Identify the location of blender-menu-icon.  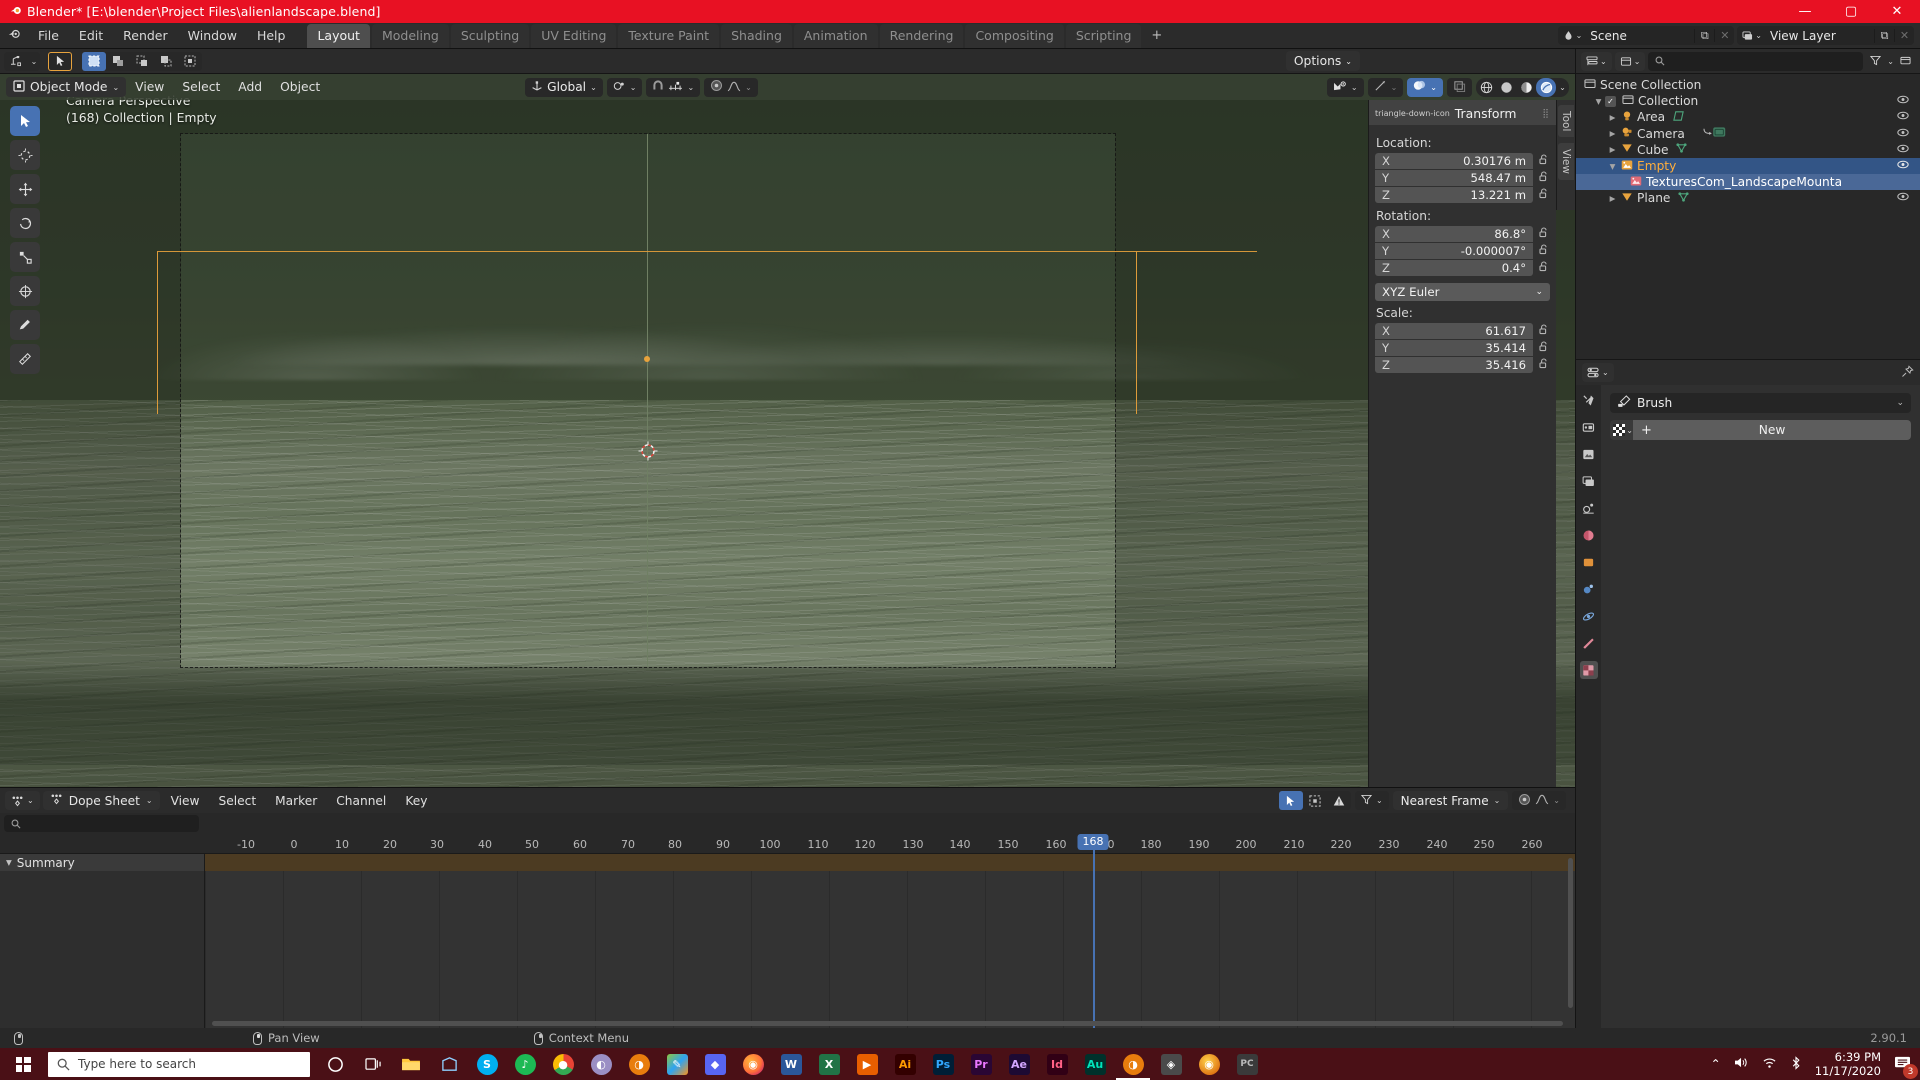
(14, 35).